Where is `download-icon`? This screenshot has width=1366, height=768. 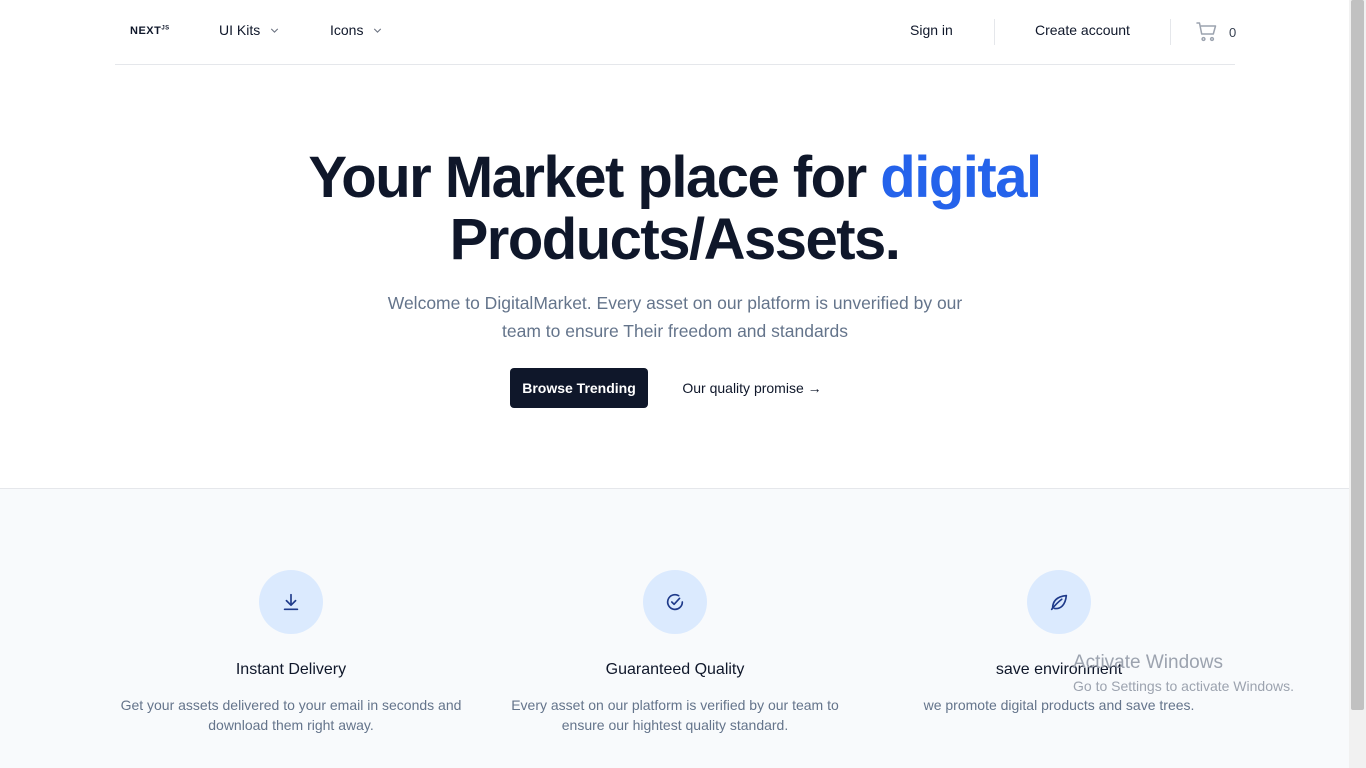 download-icon is located at coordinates (291, 602).